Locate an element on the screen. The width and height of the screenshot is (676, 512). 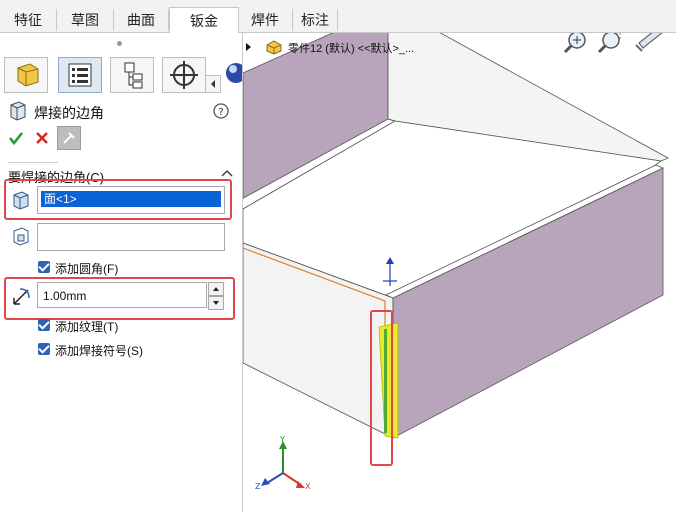
zoom-to-area-icon is located at coordinates (610, 45).